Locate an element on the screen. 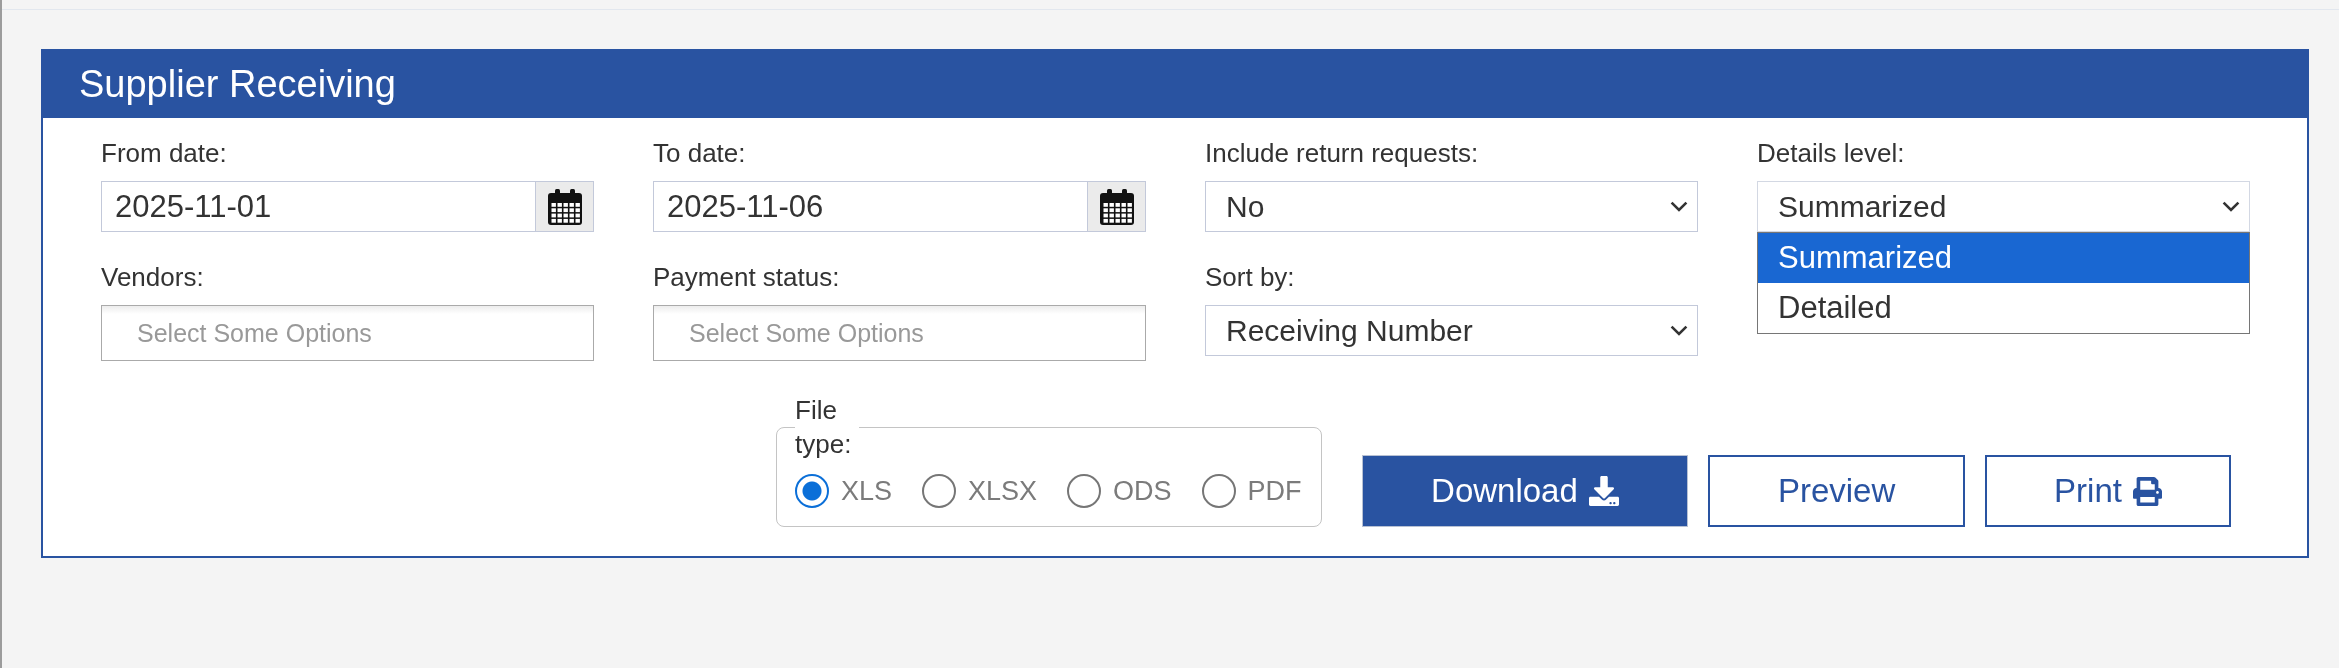  panel-title: Supplier Receiving is located at coordinates (237, 84).